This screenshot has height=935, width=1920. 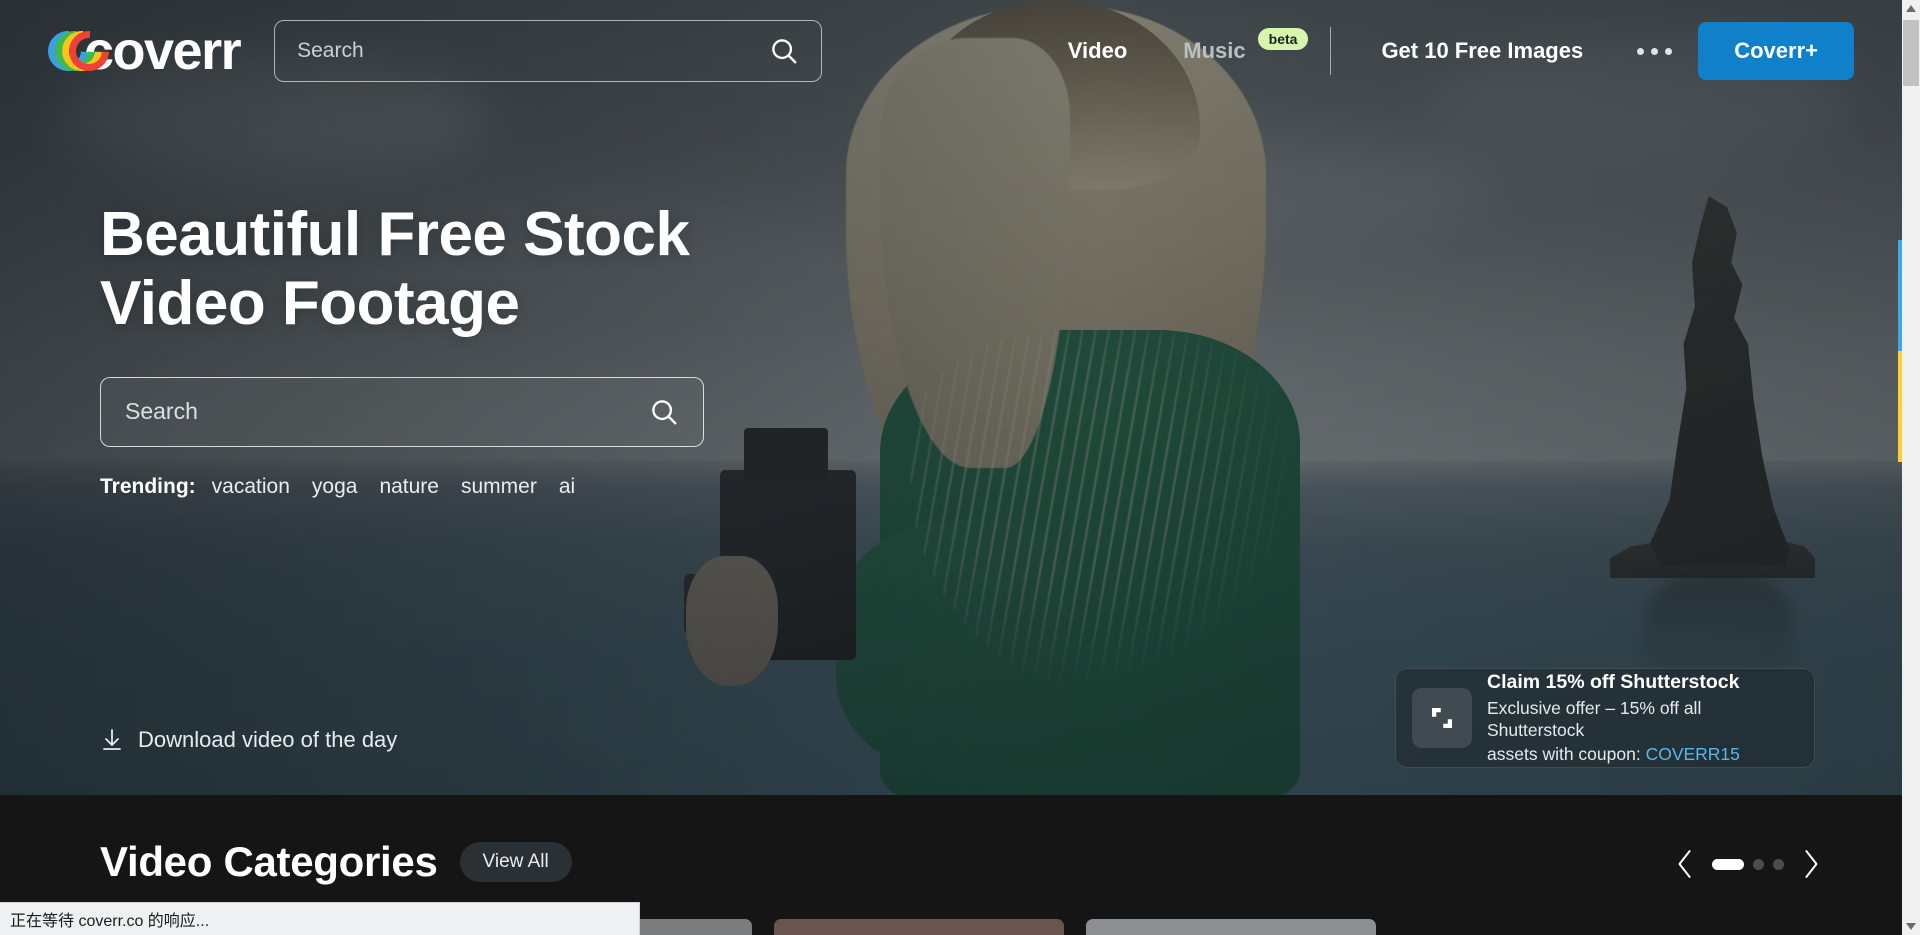 I want to click on download-video-of-the-day-link: Download video of the day, so click(x=248, y=740).